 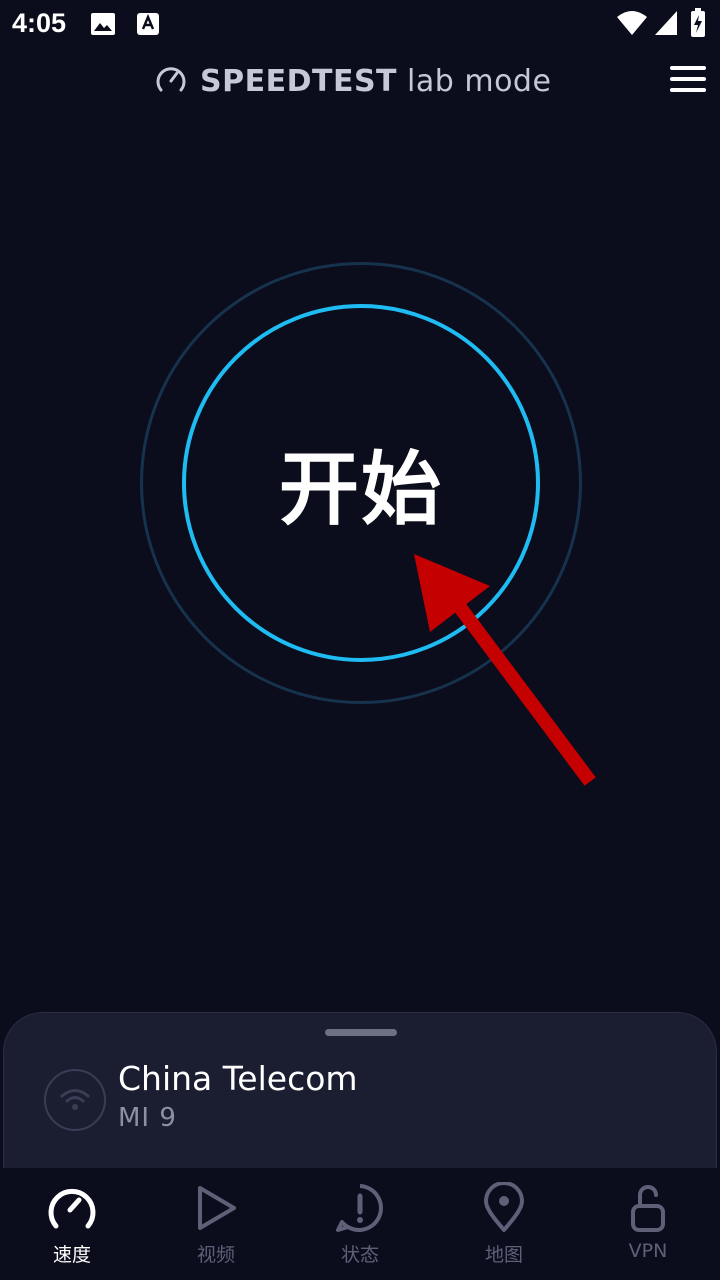 I want to click on text-a-icon, so click(x=148, y=26).